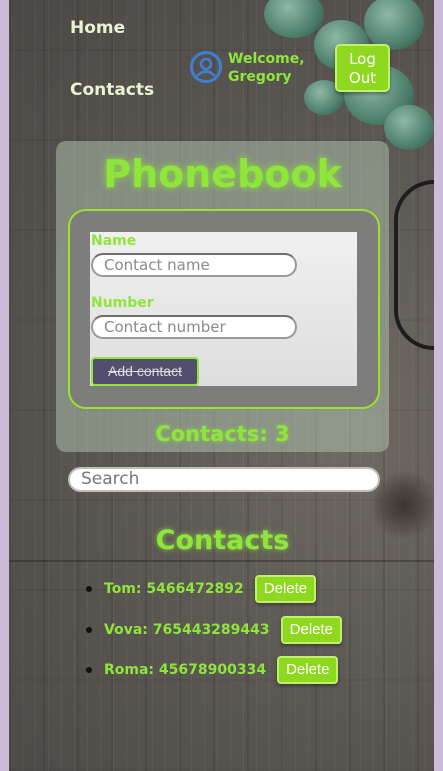 Image resolution: width=443 pixels, height=771 pixels. I want to click on number-label: Number, so click(122, 303).